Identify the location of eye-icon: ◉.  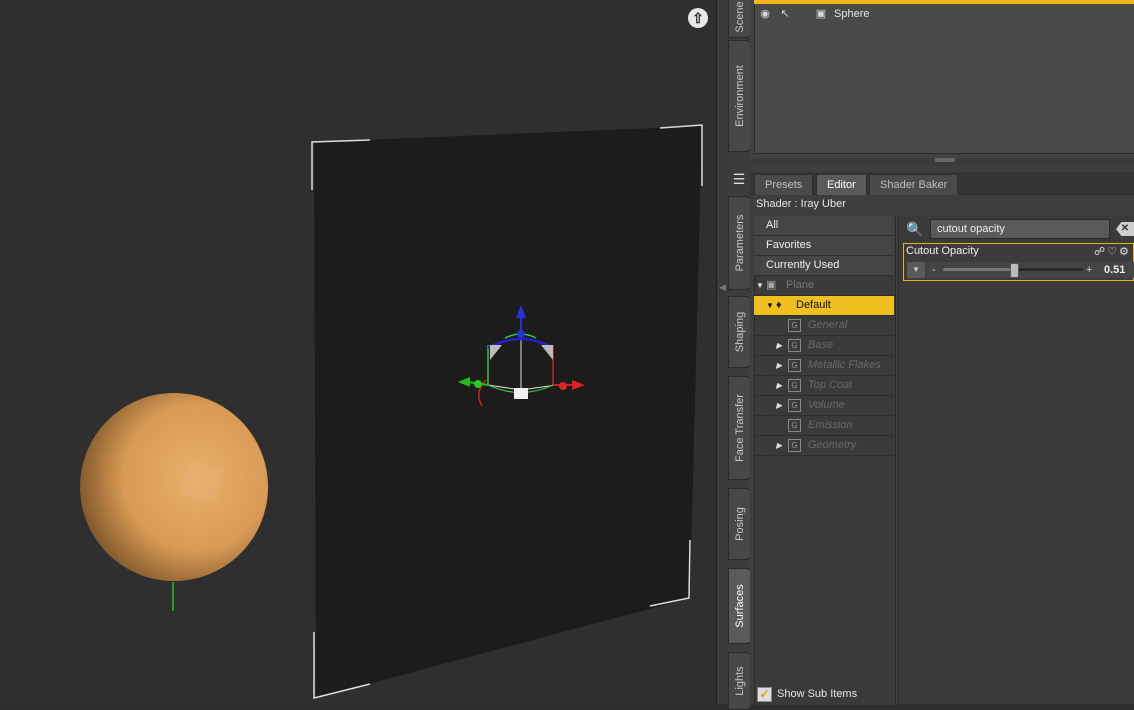
(765, 14).